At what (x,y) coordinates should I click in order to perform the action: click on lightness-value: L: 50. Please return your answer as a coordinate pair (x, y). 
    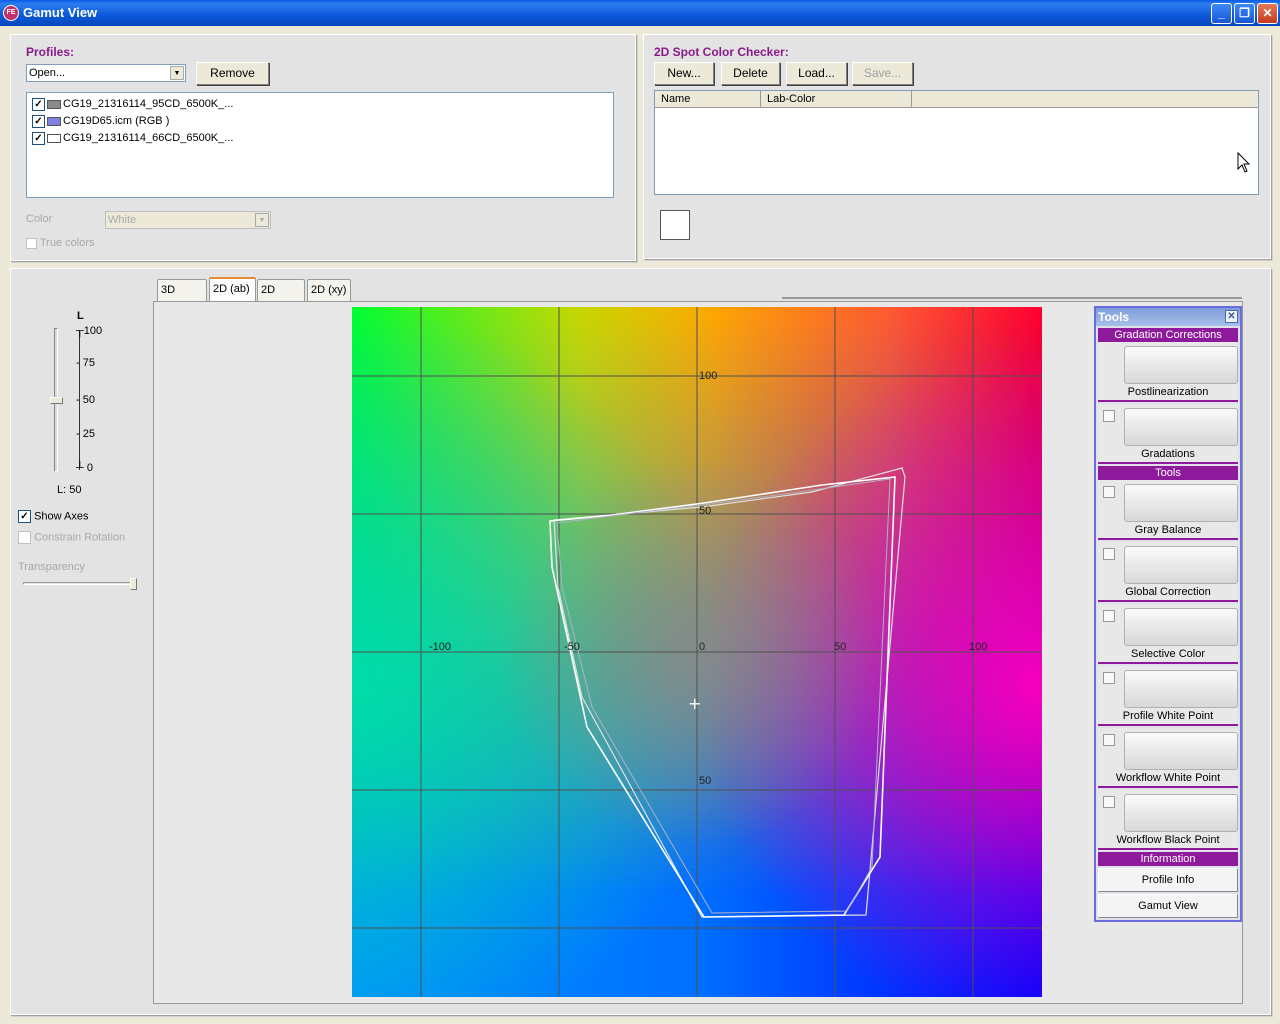
    Looking at the image, I should click on (69, 490).